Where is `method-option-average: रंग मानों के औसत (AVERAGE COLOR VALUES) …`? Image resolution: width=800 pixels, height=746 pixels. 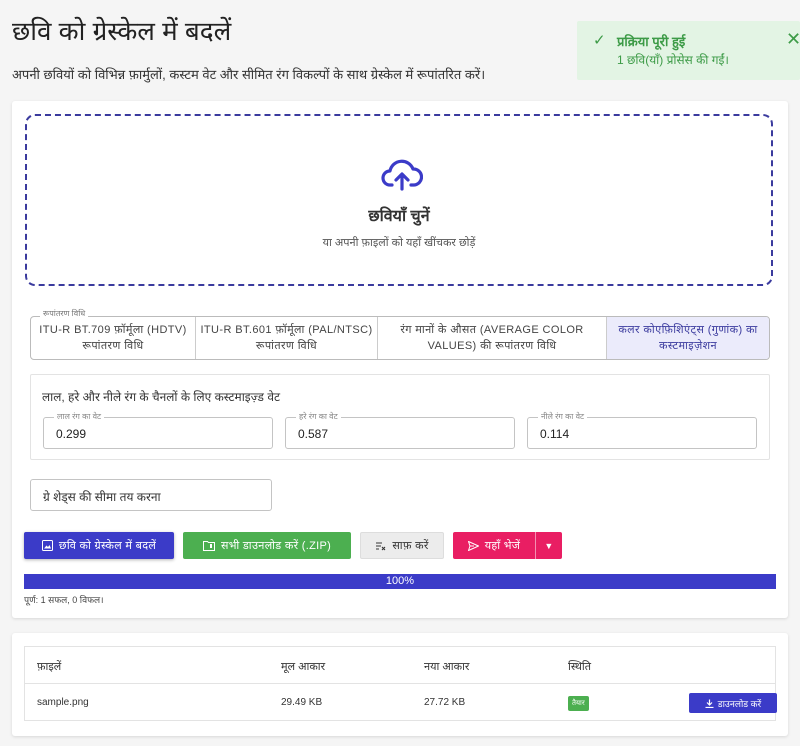 method-option-average: रंग मानों के औसत (AVERAGE COLOR VALUES) … is located at coordinates (492, 338).